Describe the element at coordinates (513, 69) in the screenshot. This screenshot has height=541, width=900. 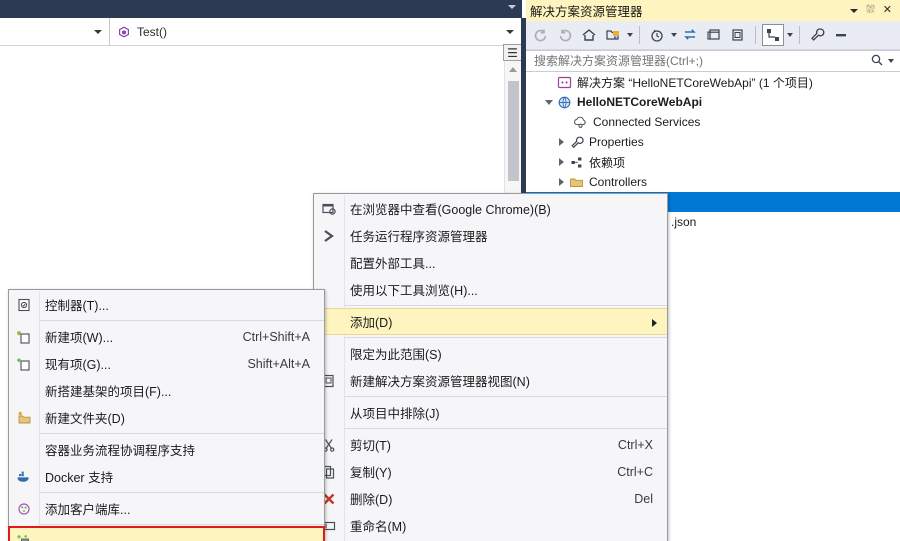
I see `scroll-up-arrow-icon` at that location.